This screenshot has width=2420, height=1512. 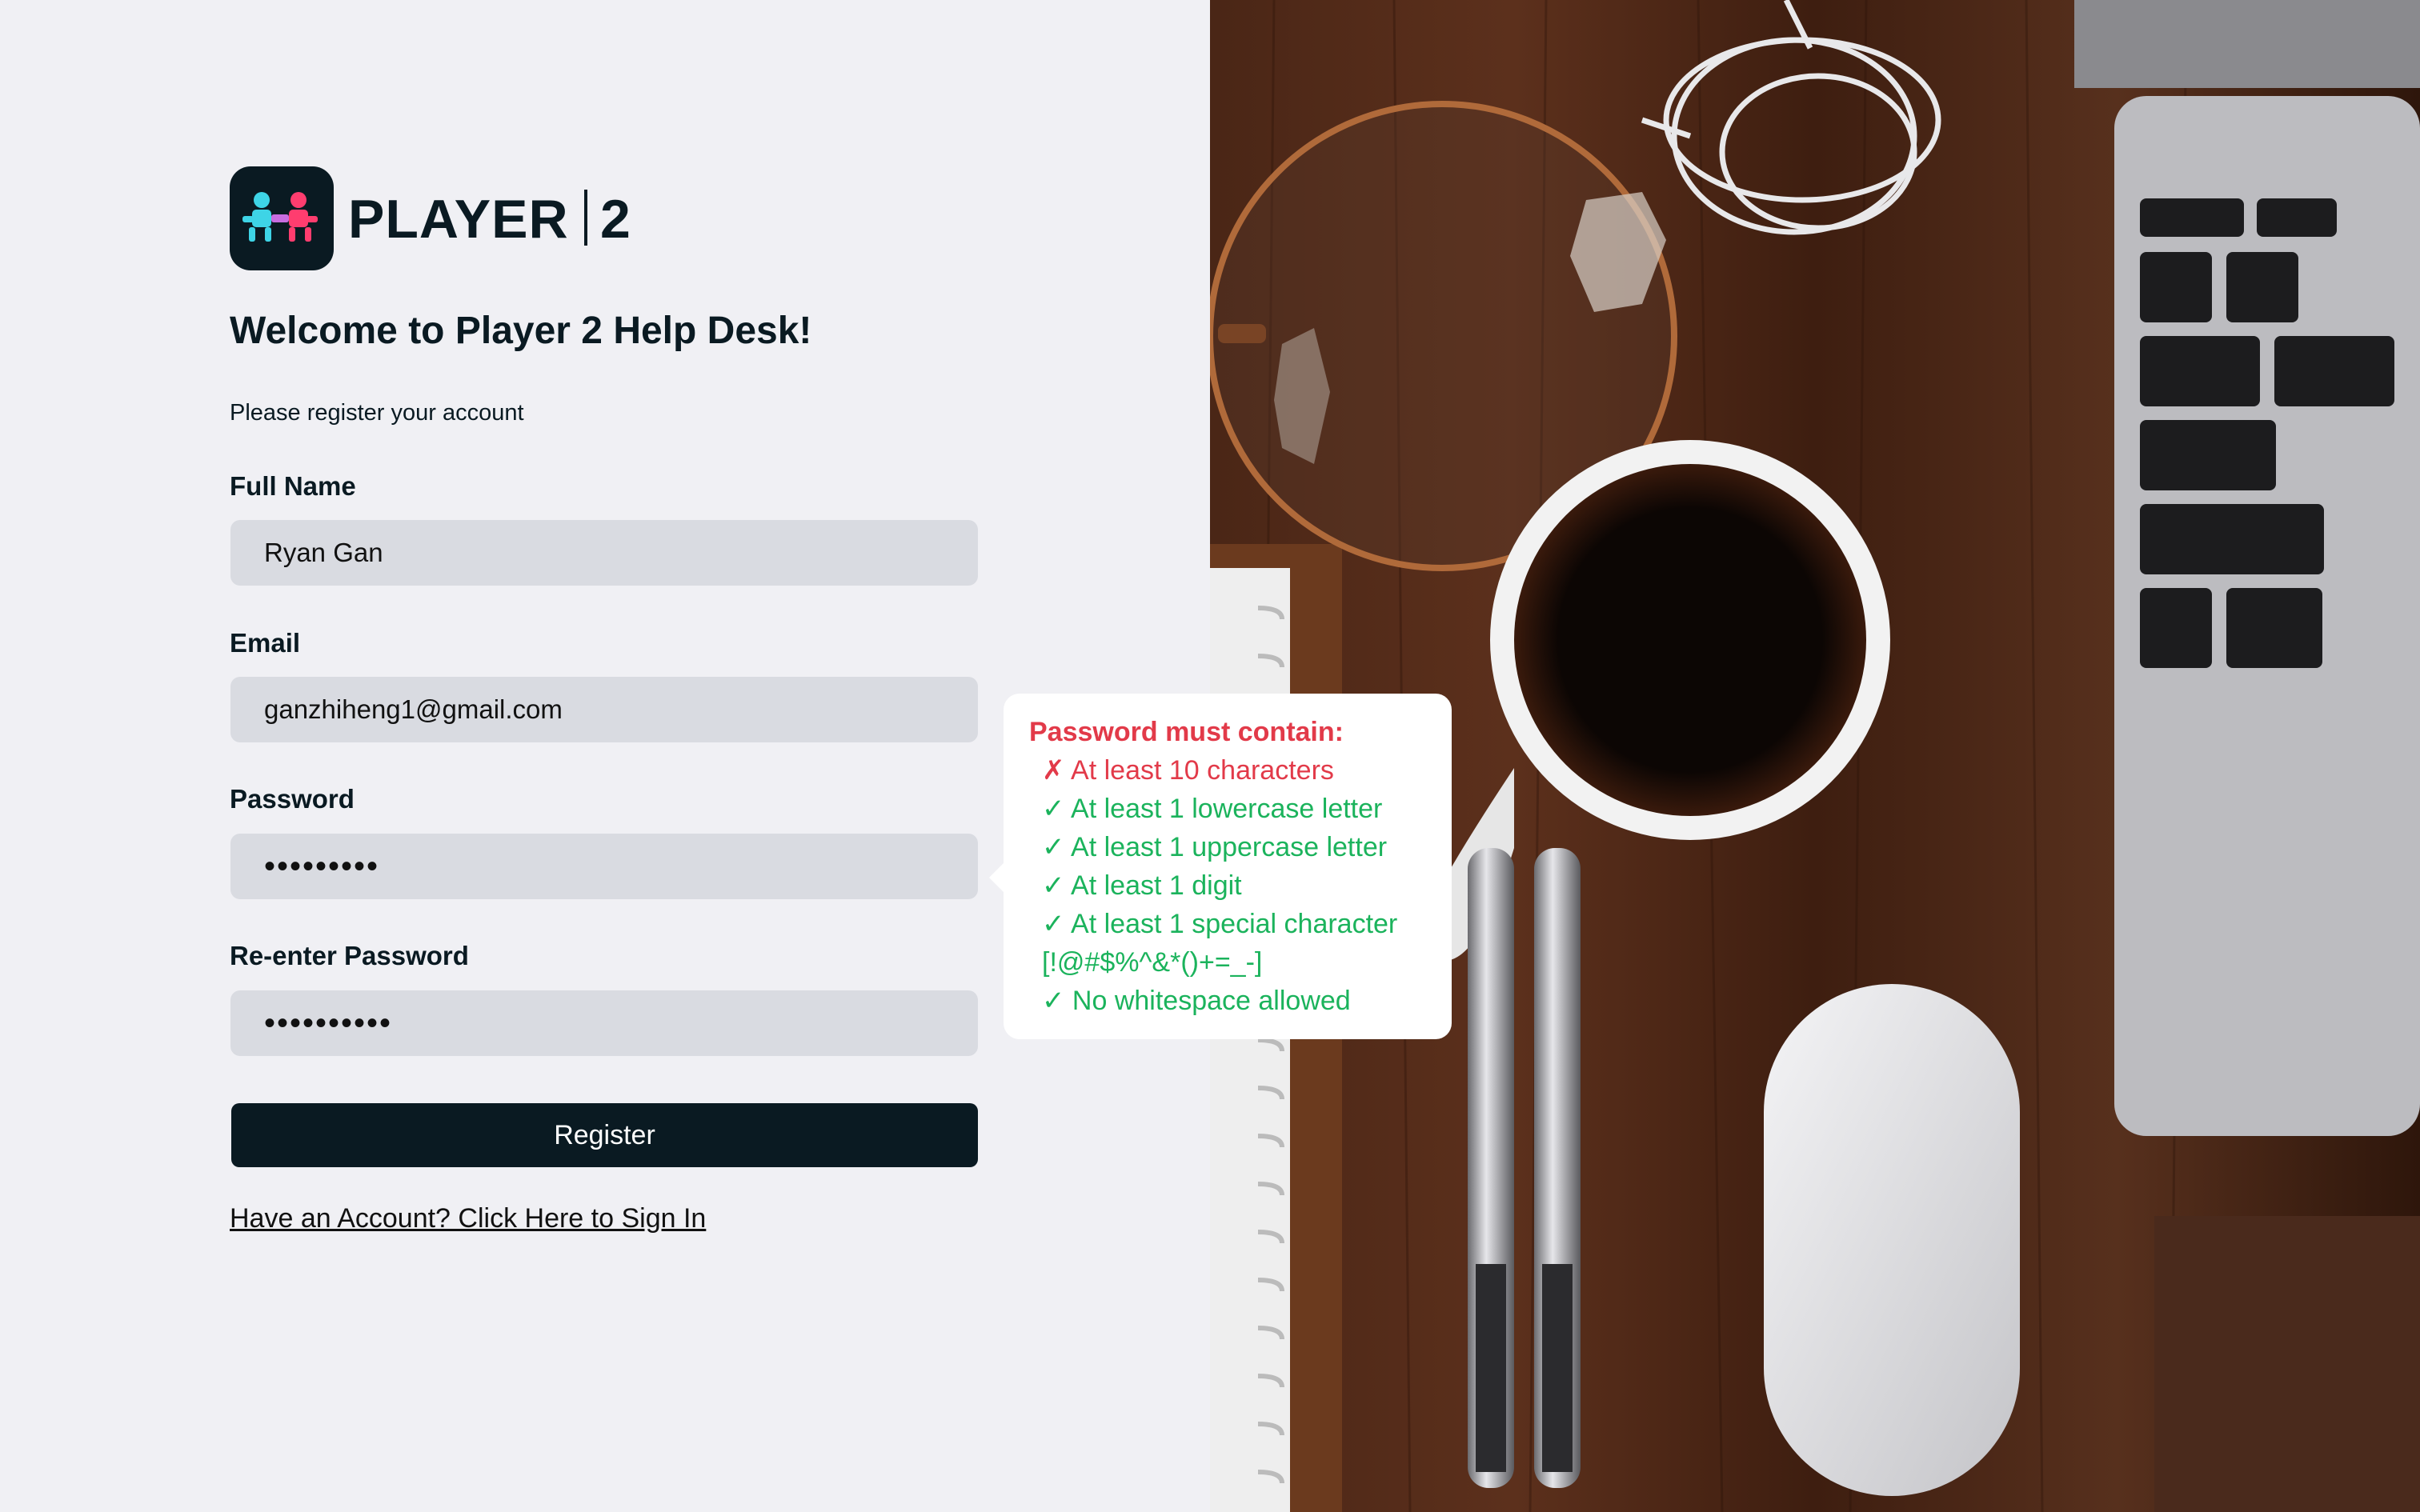 What do you see at coordinates (293, 486) in the screenshot?
I see `full-name-label: Full Name` at bounding box center [293, 486].